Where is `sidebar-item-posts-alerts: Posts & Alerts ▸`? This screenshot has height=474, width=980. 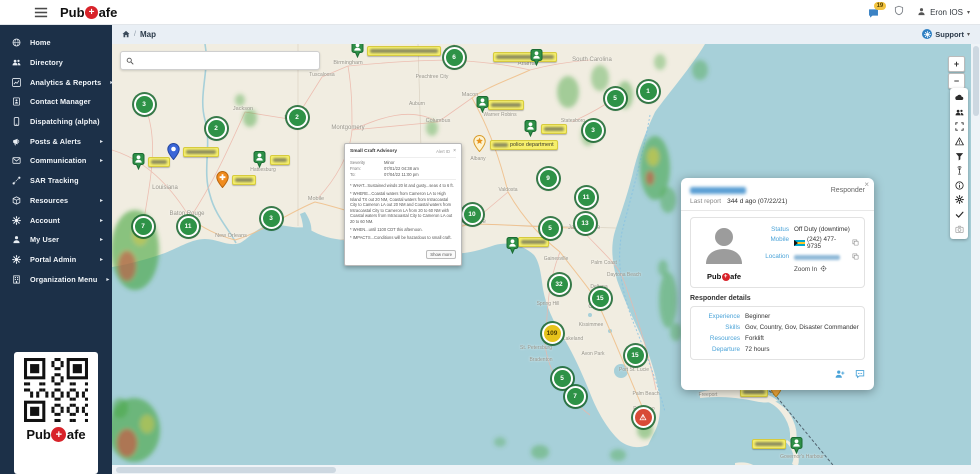
sidebar-item-posts-alerts: Posts & Alerts ▸ is located at coordinates (56, 141).